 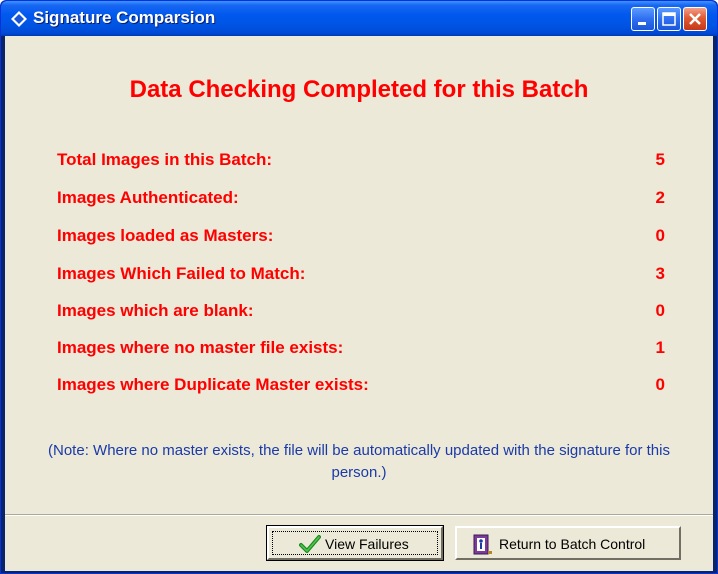 I want to click on divider-highlight, so click(x=359, y=515).